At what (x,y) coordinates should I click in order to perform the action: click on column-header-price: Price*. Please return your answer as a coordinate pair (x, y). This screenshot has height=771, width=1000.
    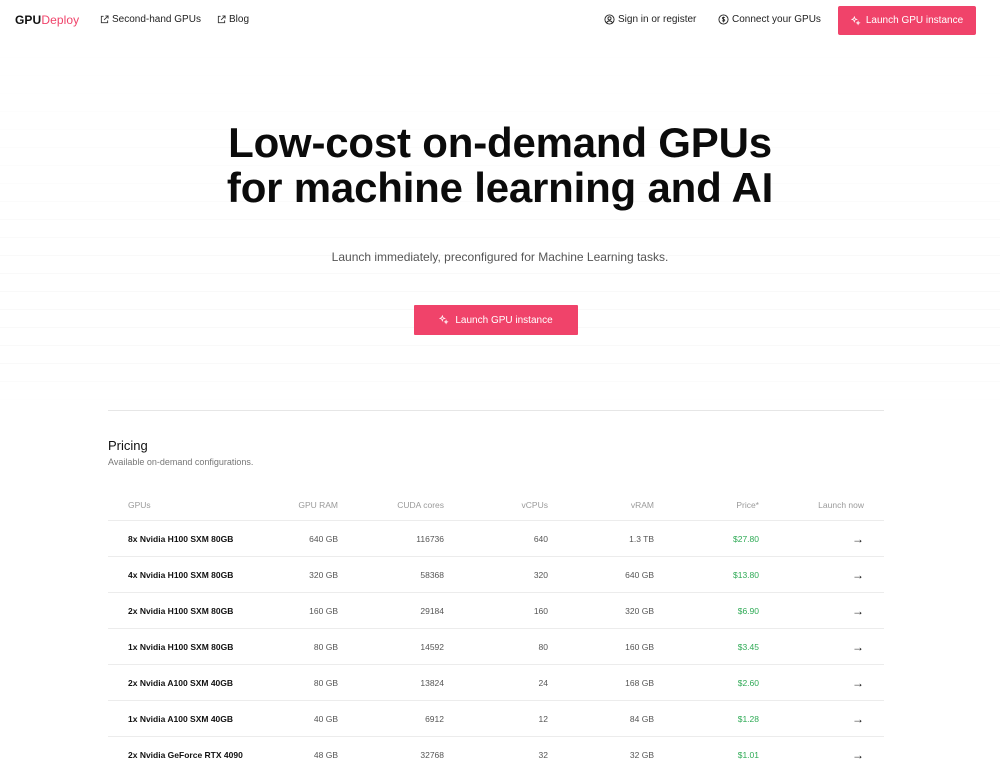
    Looking at the image, I should click on (747, 505).